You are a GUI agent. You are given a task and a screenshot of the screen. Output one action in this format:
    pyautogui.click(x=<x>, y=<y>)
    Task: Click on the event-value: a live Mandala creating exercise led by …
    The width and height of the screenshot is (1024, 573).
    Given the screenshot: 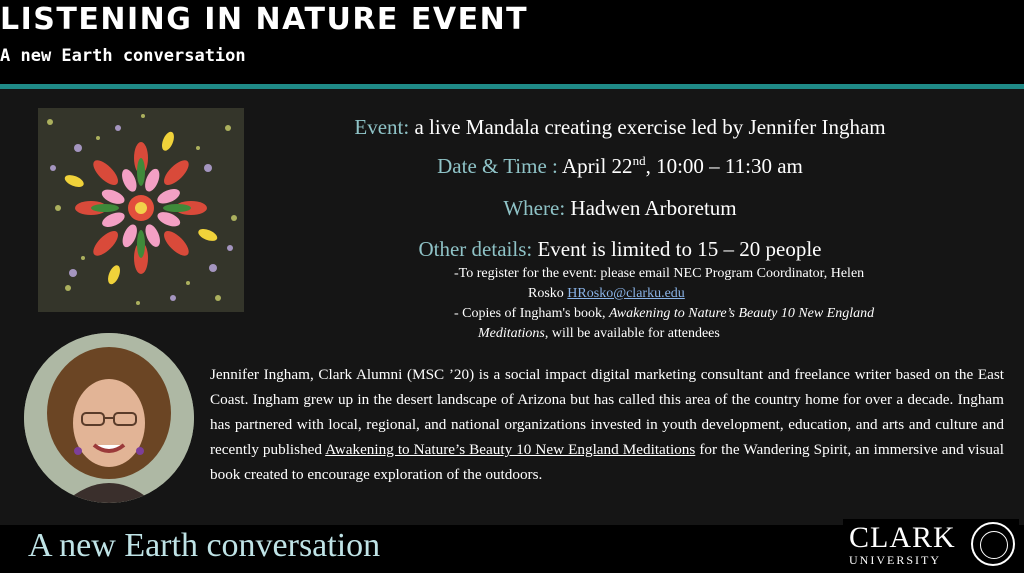 What is the action you would take?
    pyautogui.click(x=650, y=127)
    